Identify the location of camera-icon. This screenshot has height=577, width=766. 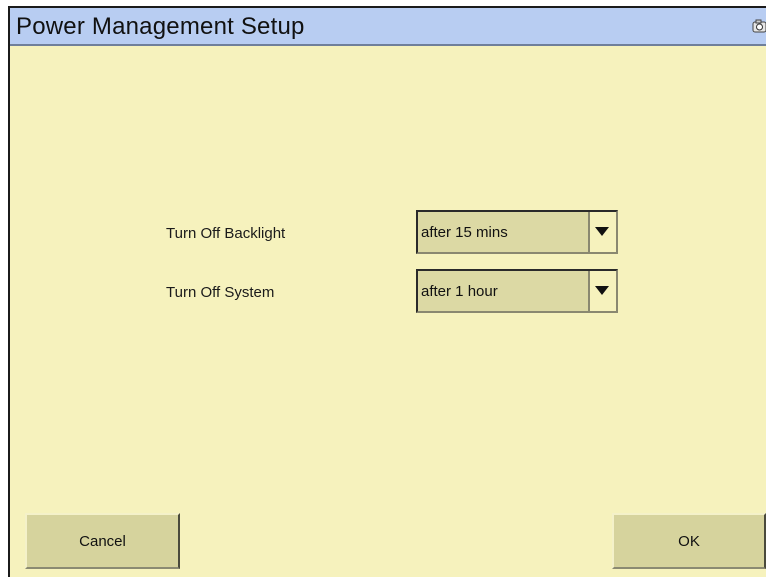
(759, 26).